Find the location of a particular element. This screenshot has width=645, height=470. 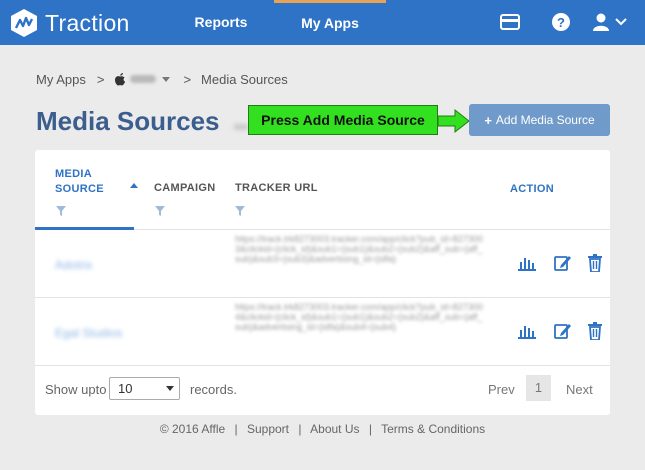

media-source-name: Adotrix is located at coordinates (73, 265).